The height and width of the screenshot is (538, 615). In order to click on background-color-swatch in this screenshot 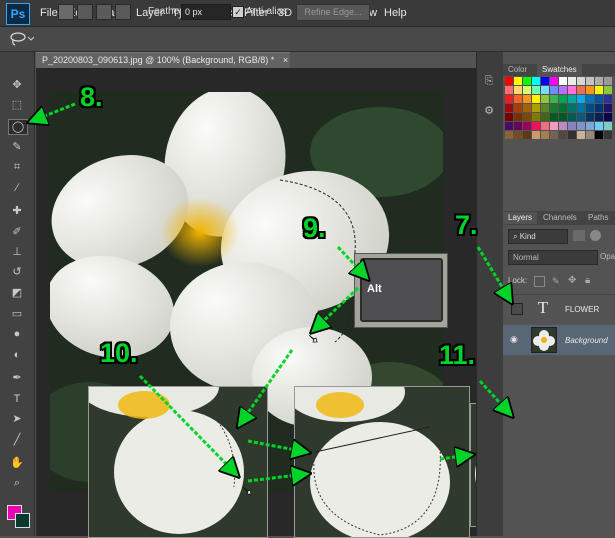, I will do `click(22, 520)`.